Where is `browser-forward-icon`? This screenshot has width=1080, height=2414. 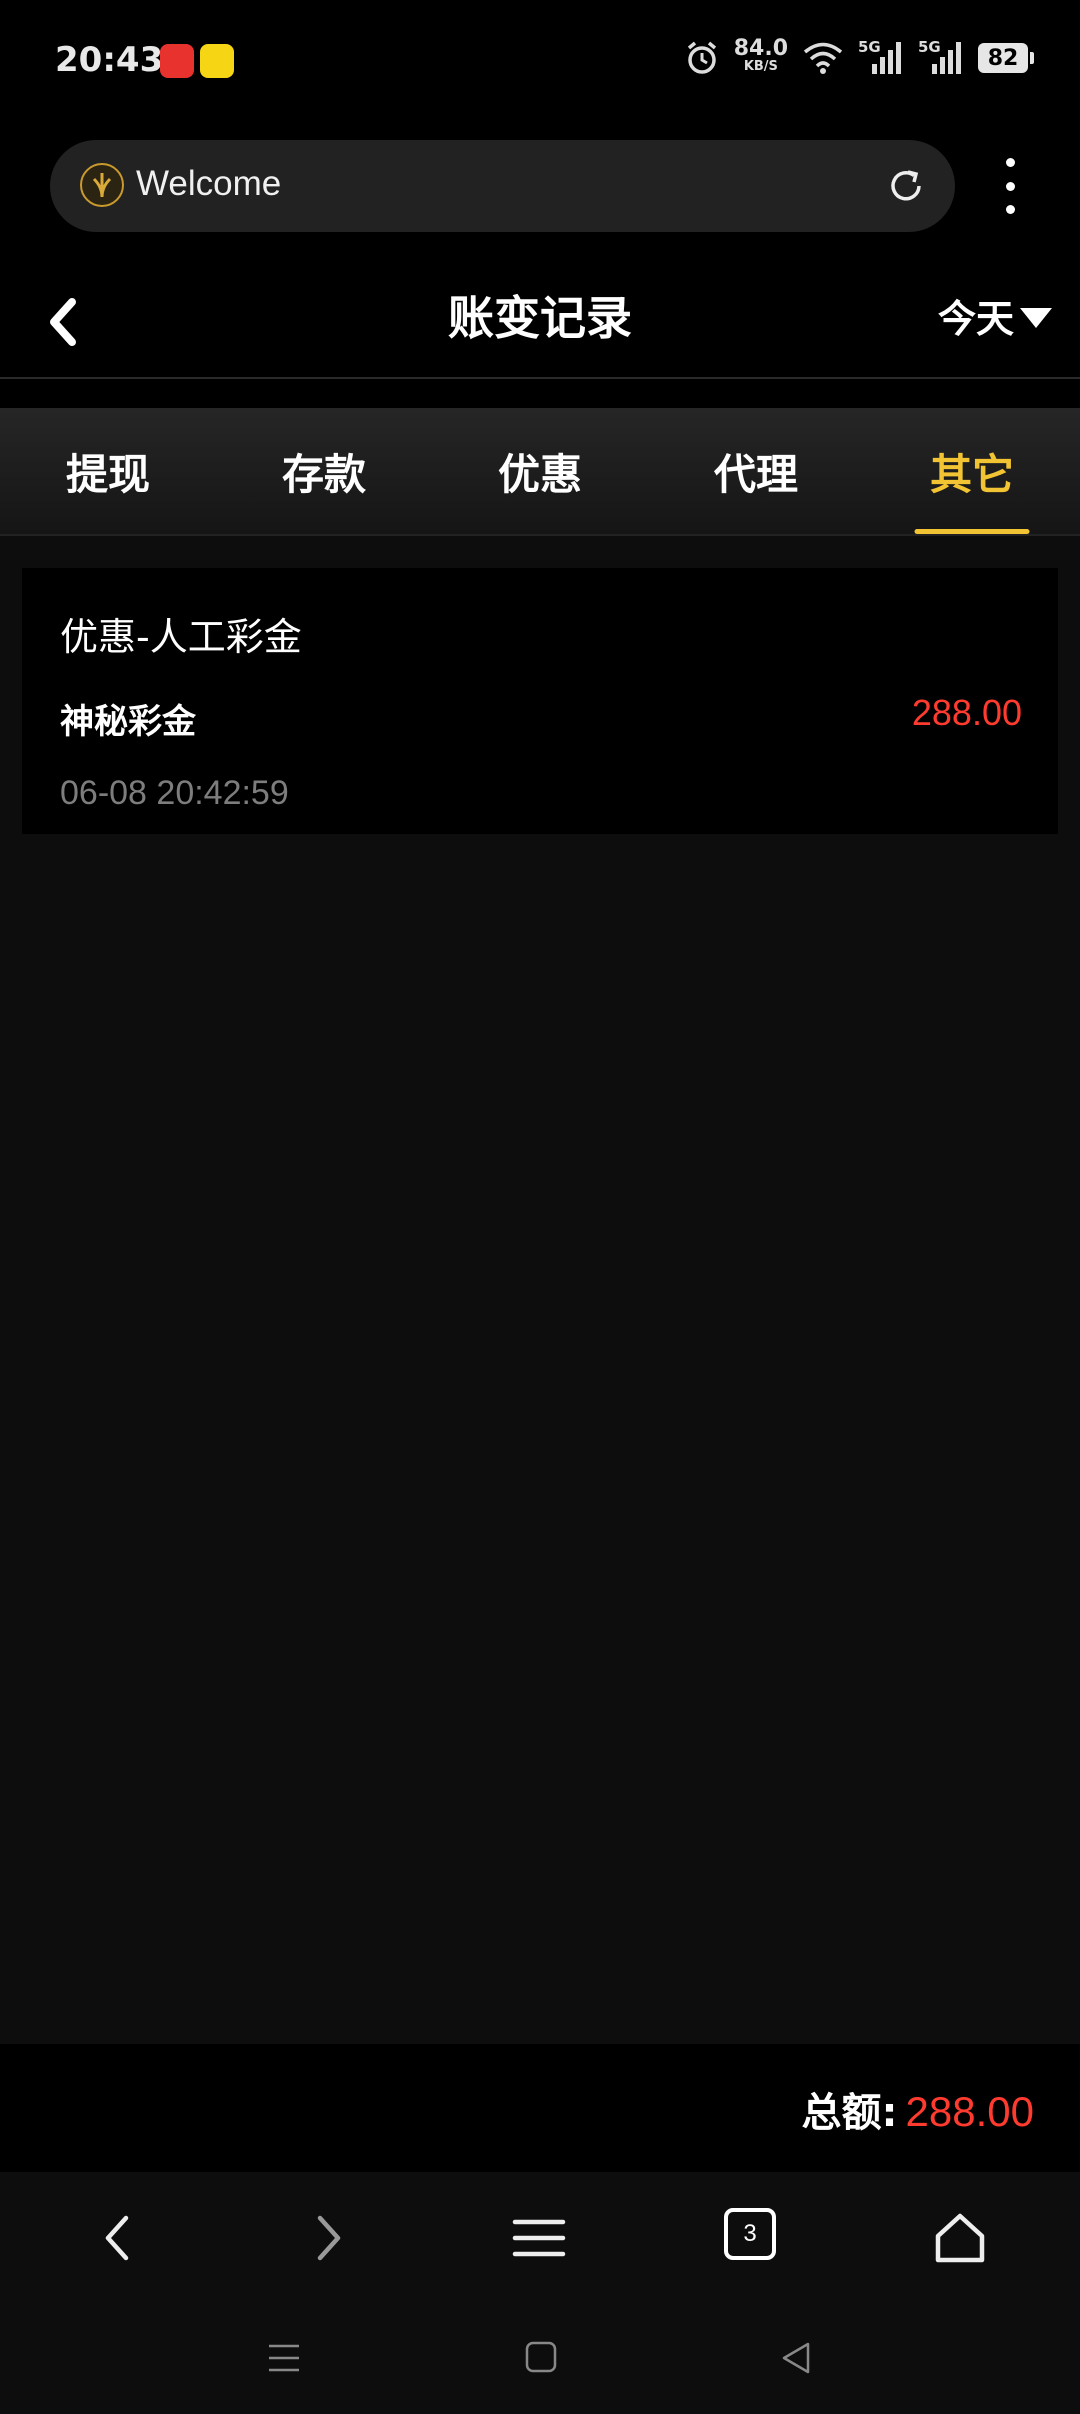
browser-forward-icon is located at coordinates (328, 2238).